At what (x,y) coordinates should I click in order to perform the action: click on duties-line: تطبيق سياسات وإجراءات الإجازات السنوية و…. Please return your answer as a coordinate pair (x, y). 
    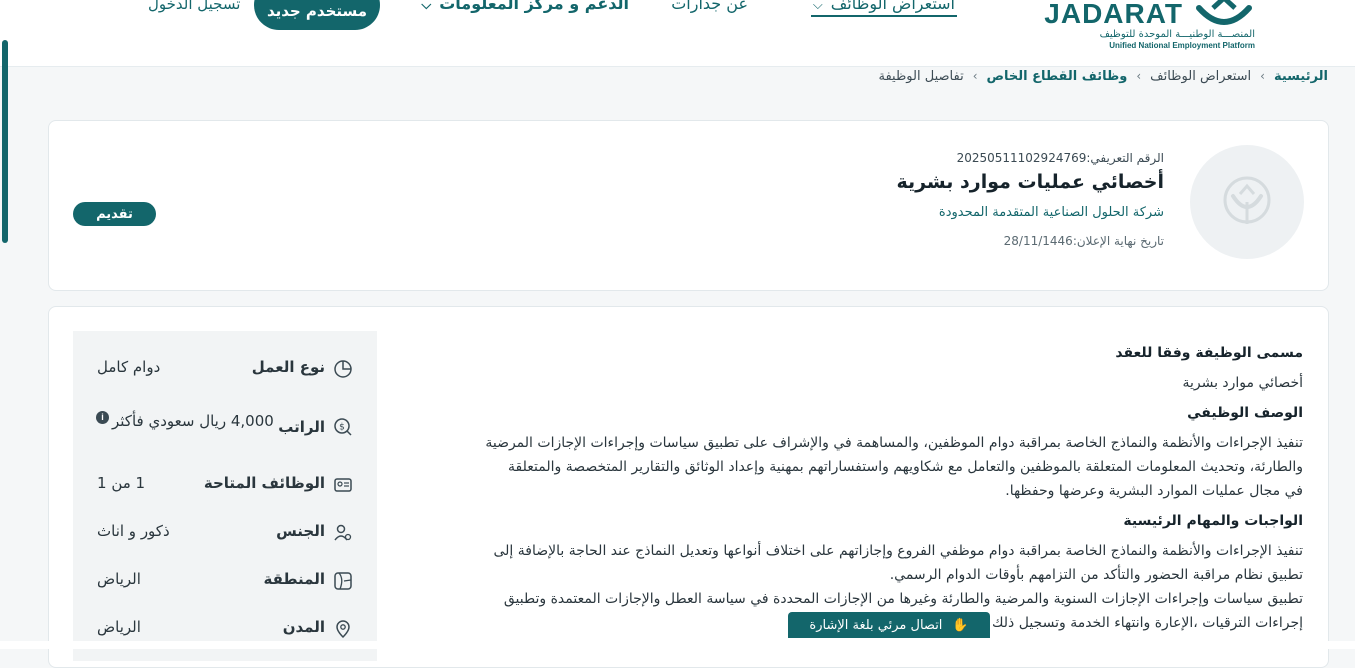
    Looking at the image, I should click on (903, 599).